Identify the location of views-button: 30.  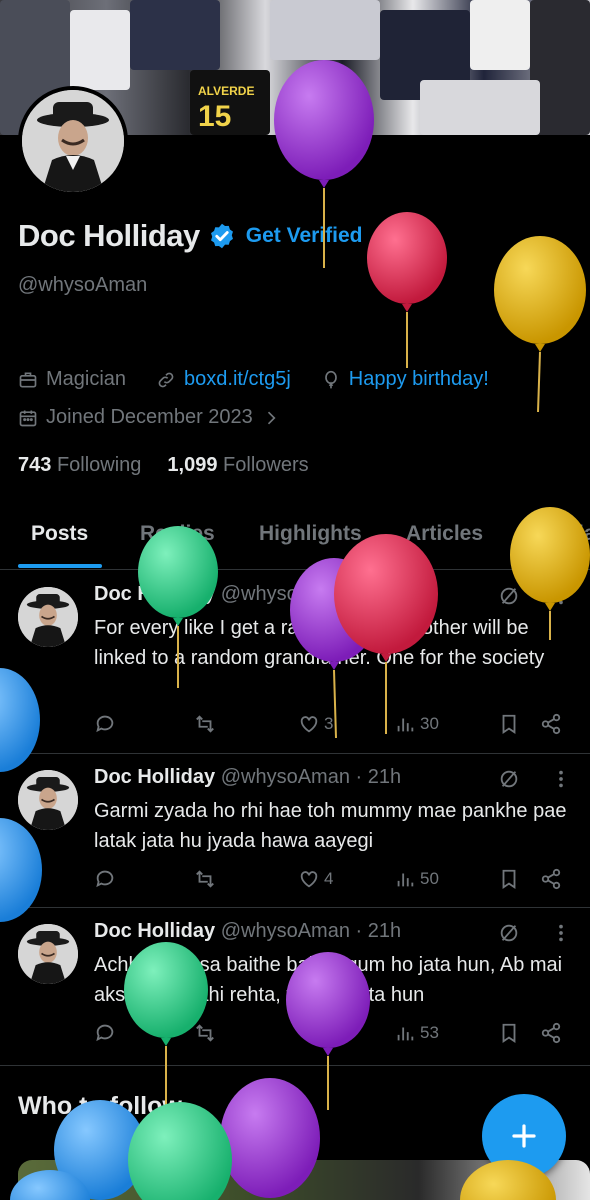
(416, 724).